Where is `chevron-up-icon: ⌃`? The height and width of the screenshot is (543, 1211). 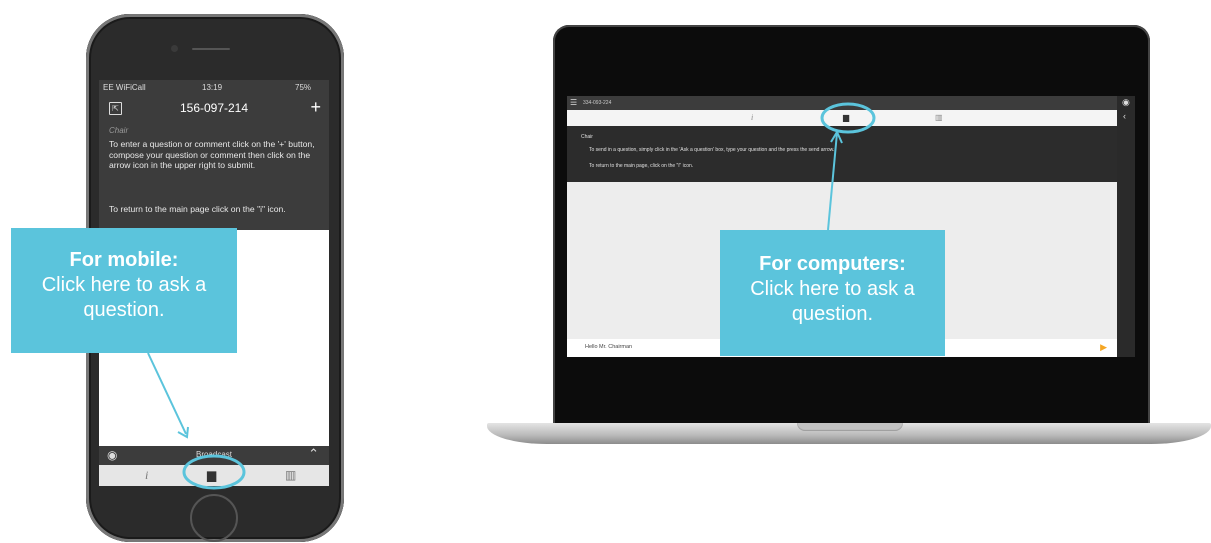
chevron-up-icon: ⌃ is located at coordinates (313, 454).